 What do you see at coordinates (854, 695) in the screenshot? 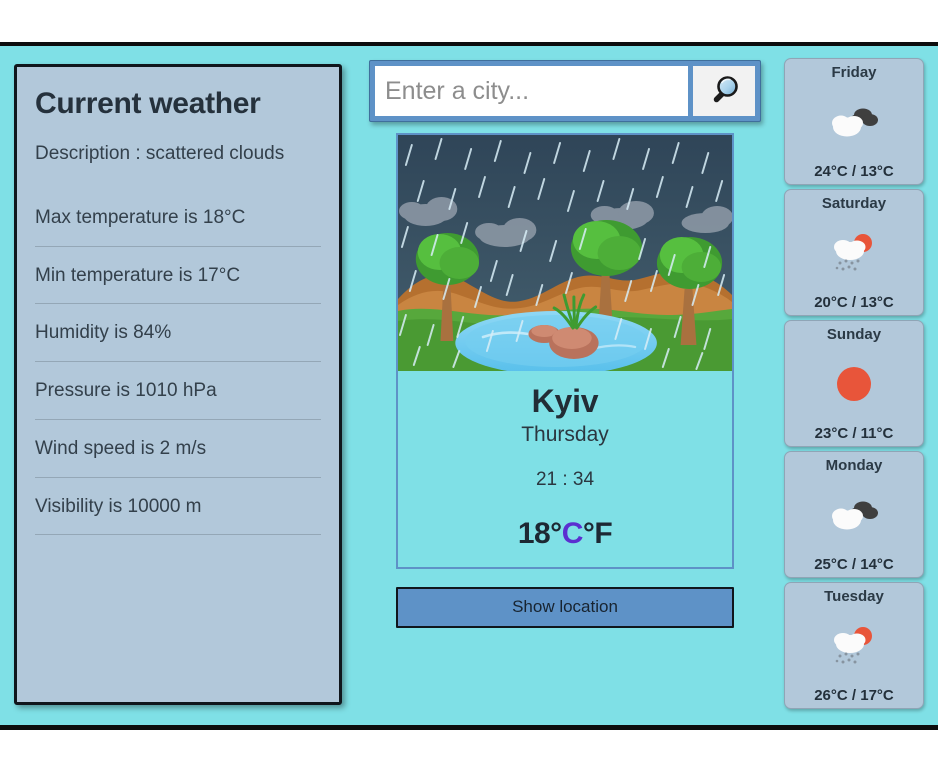
I see `forecast-temps: 26°C / 17°C` at bounding box center [854, 695].